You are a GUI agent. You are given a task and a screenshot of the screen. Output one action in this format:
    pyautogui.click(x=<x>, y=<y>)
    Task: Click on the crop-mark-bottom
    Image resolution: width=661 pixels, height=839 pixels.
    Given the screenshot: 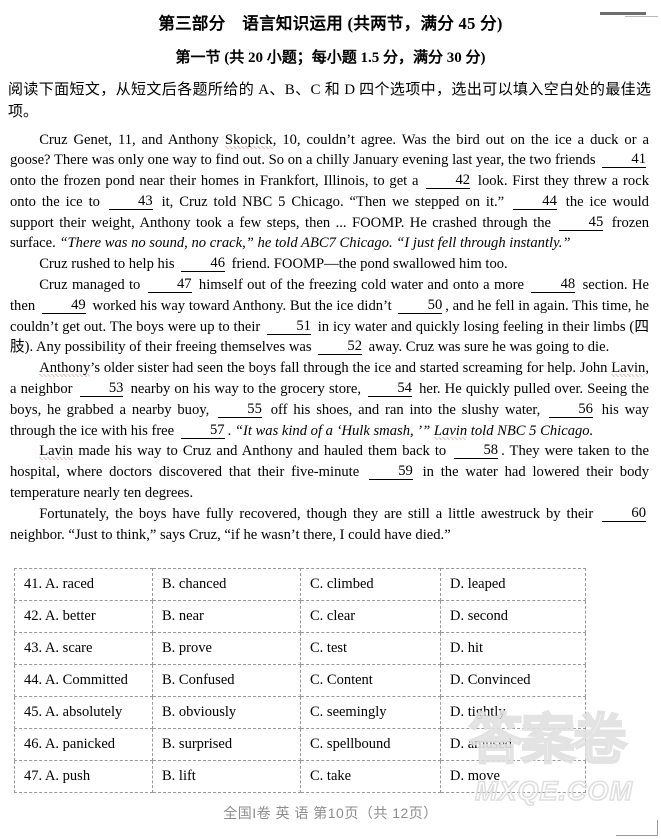 What is the action you would take?
    pyautogui.click(x=637, y=835)
    